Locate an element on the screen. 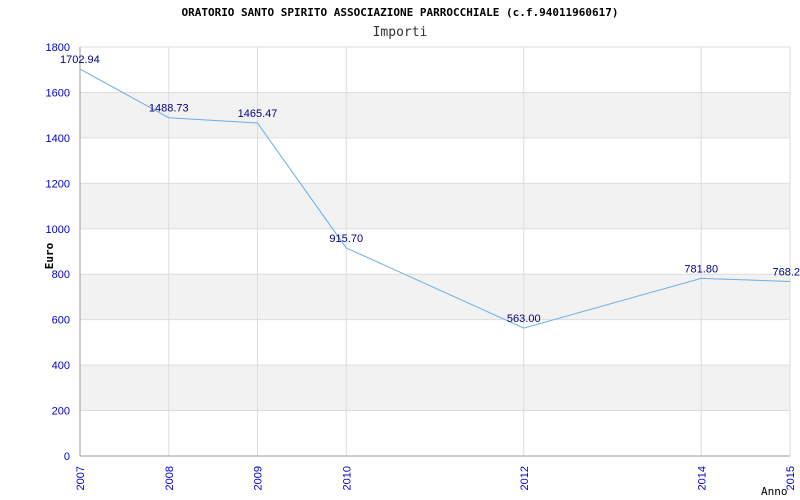 The image size is (800, 500). point-label: 781.80 is located at coordinates (701, 269).